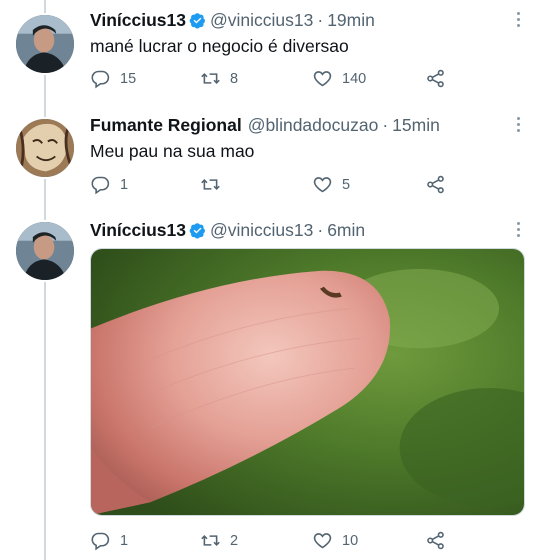 The image size is (538, 560). I want to click on reply-button: 15, so click(113, 78).